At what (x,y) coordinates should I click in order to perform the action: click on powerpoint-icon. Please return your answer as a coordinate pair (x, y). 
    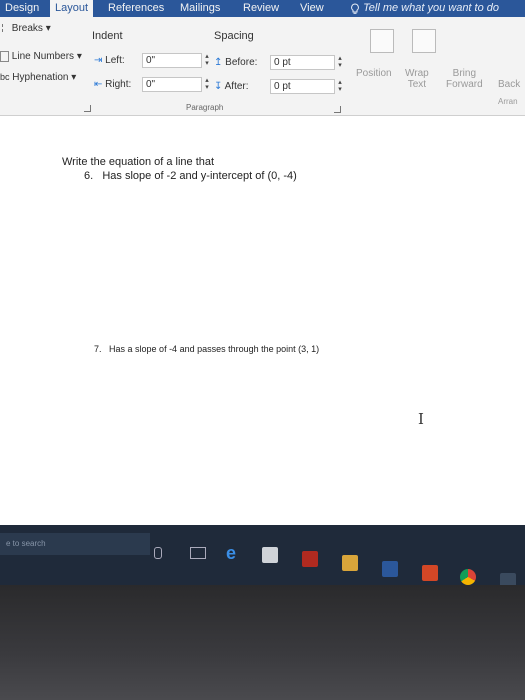
    Looking at the image, I should click on (430, 573).